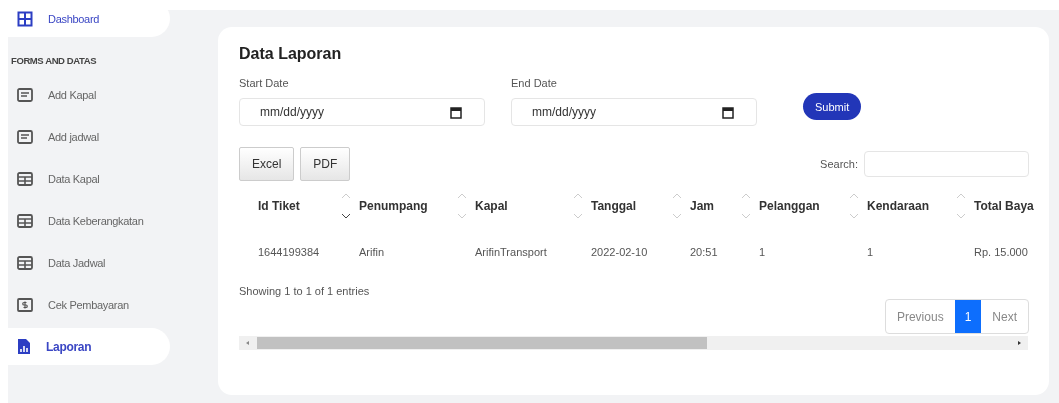 This screenshot has height=403, width=1059. I want to click on sidebar-item: Cek Pembayaran, so click(85, 305).